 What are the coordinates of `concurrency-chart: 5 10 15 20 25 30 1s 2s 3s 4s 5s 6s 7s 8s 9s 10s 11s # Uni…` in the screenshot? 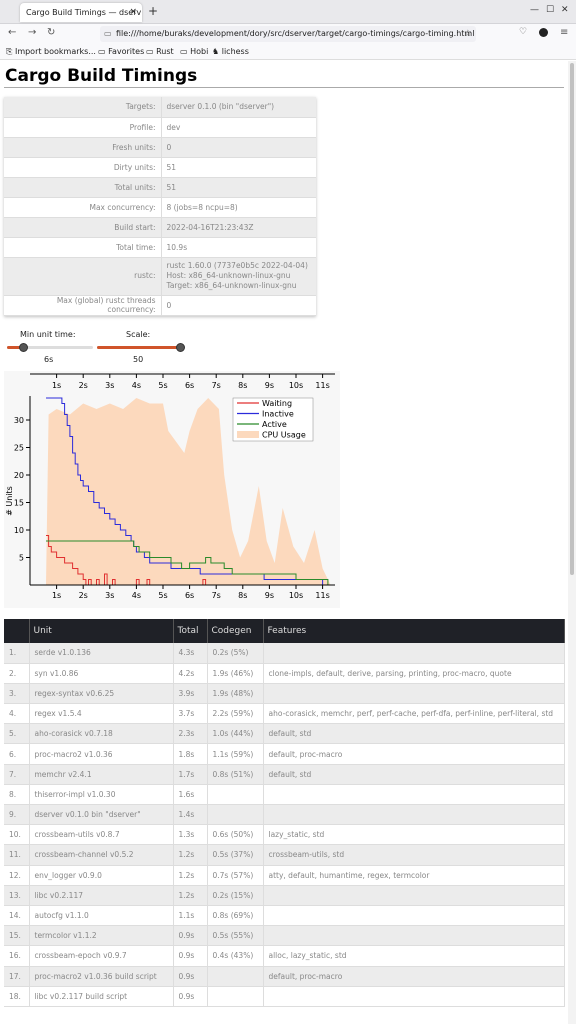 It's located at (172, 501).